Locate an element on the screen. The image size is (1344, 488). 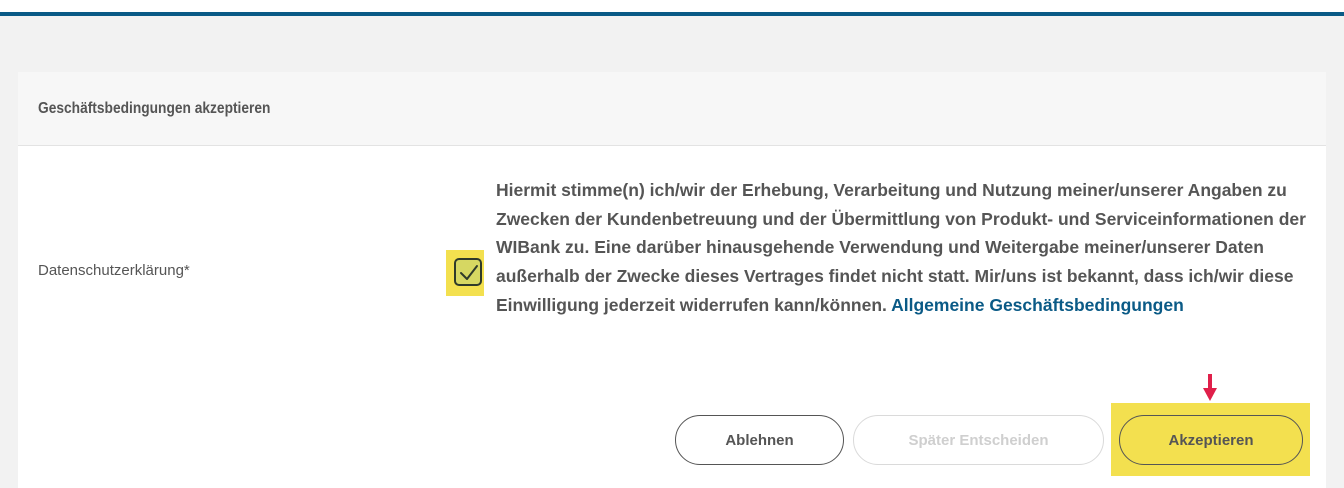
decide-later-button: Später Entscheiden is located at coordinates (978, 440).